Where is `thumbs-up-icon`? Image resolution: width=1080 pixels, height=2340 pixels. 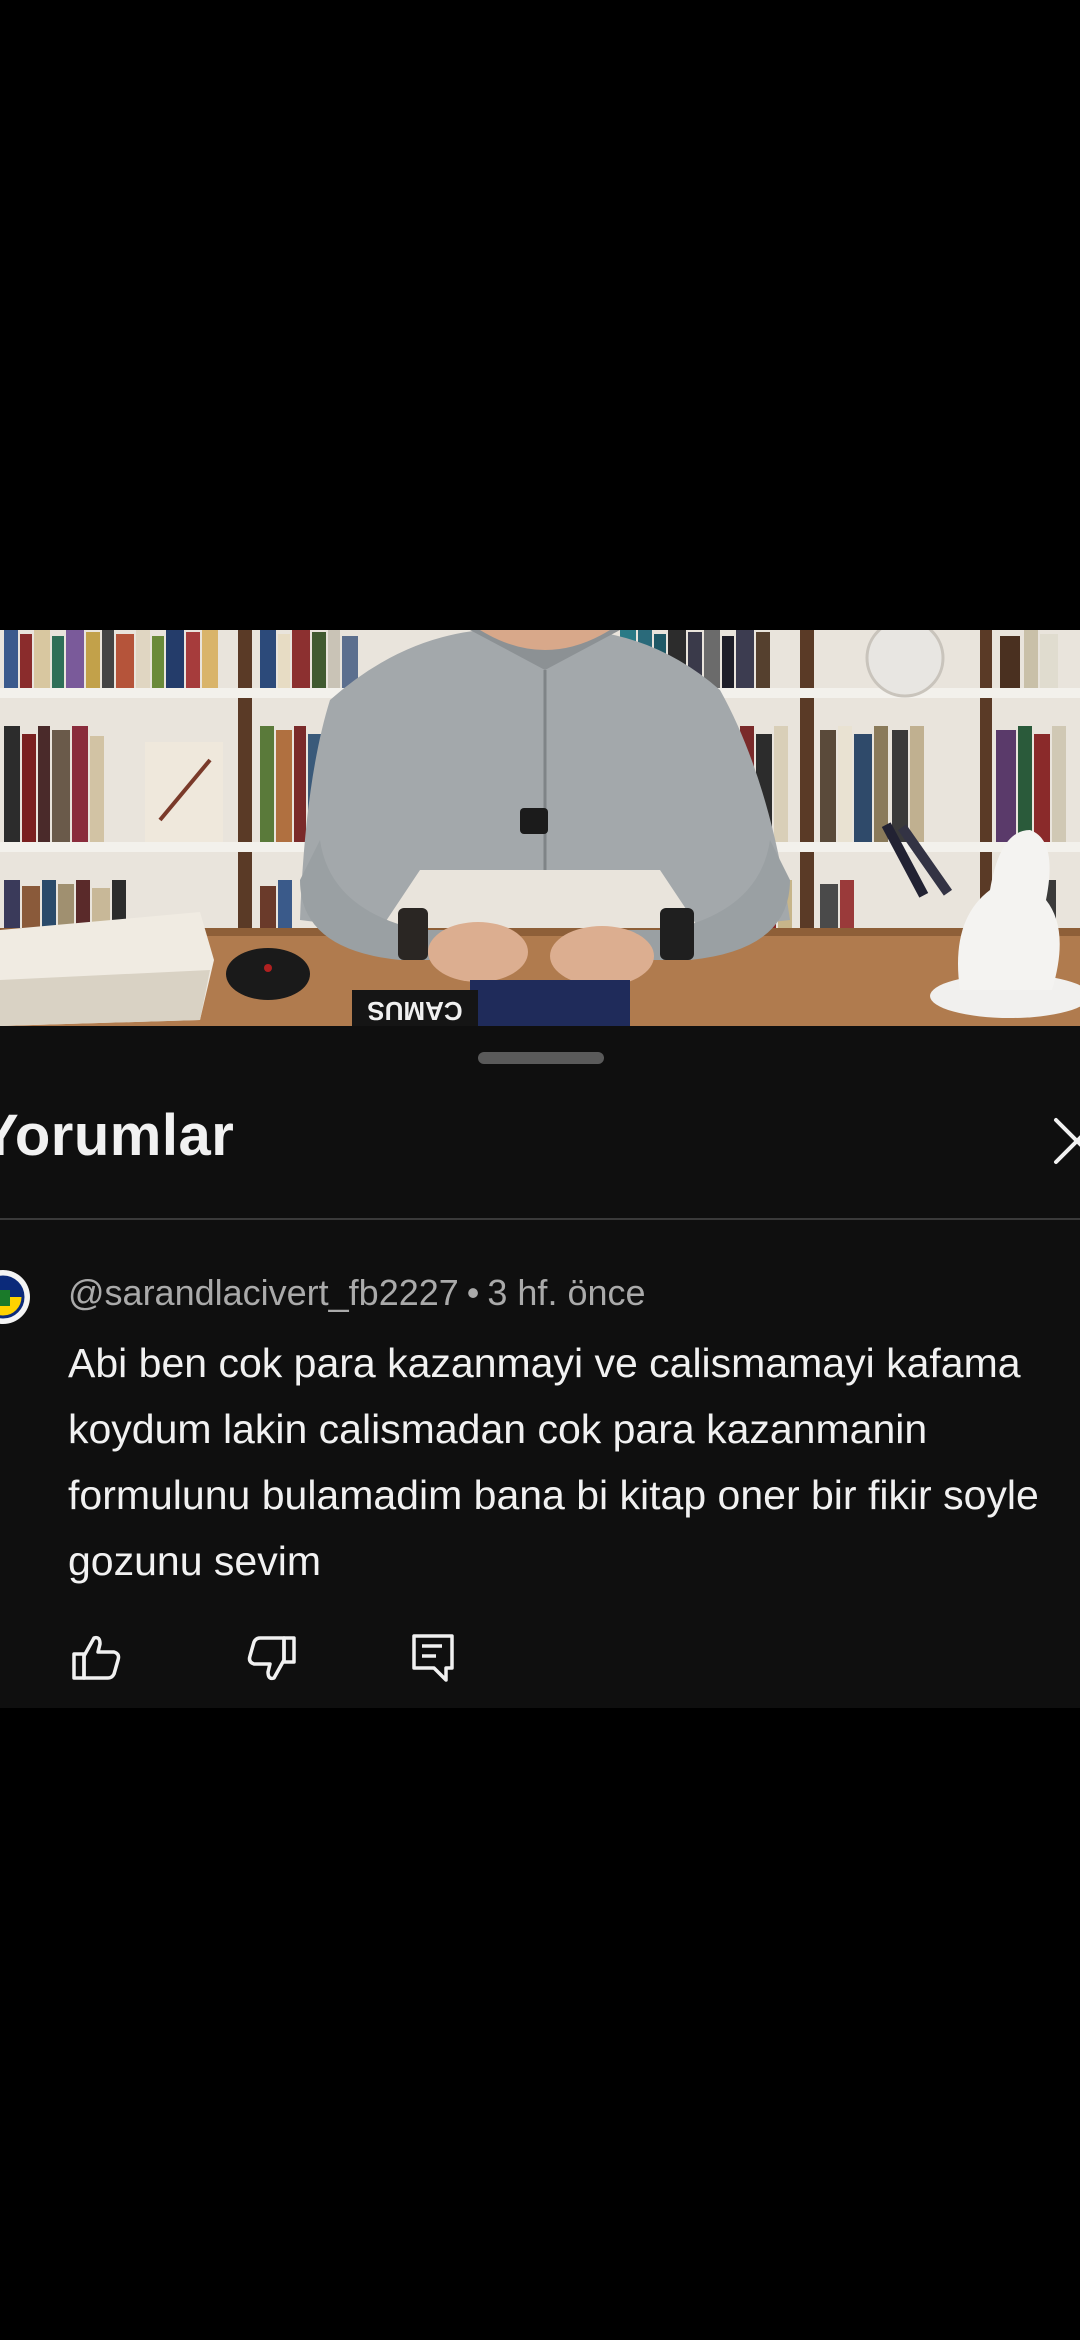
thumbs-up-icon is located at coordinates (96, 1657).